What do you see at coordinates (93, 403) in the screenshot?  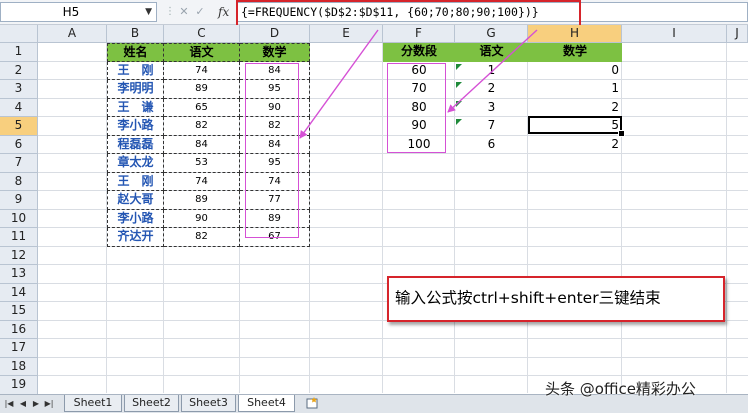 I see `tab-sheet1: Sheet1` at bounding box center [93, 403].